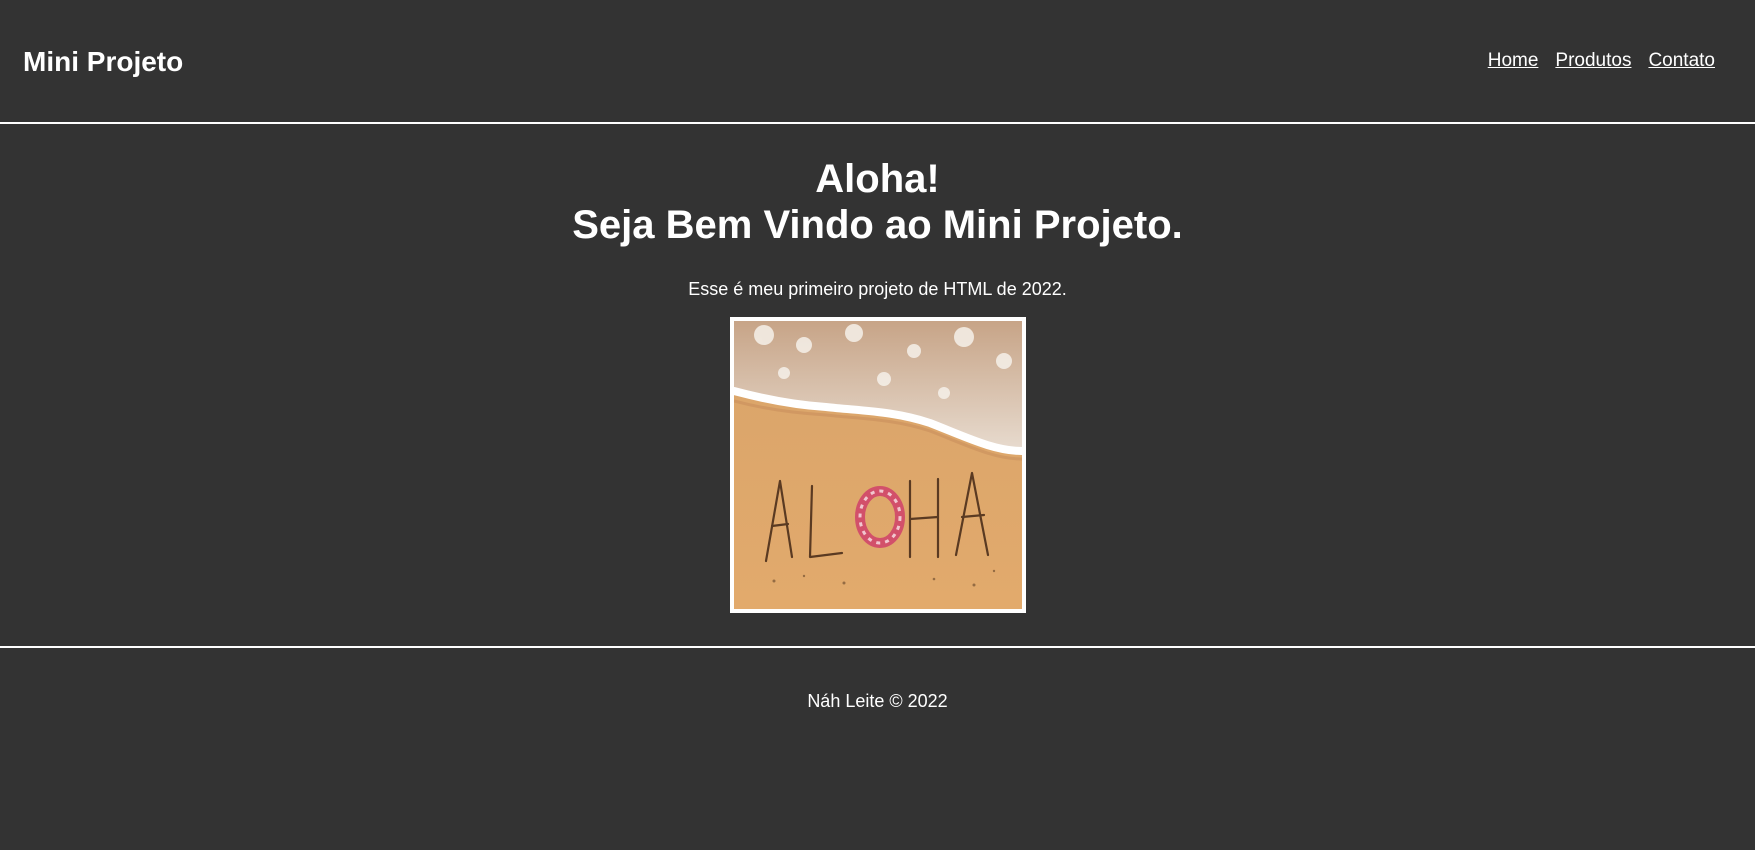 The image size is (1755, 850). Describe the element at coordinates (877, 62) in the screenshot. I see `site-header: Mini Projeto Home Produtos Contato` at that location.